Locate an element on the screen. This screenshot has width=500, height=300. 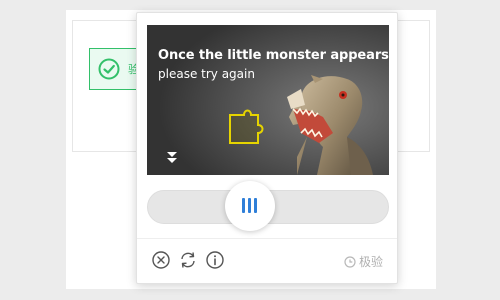
info-icon is located at coordinates (215, 260).